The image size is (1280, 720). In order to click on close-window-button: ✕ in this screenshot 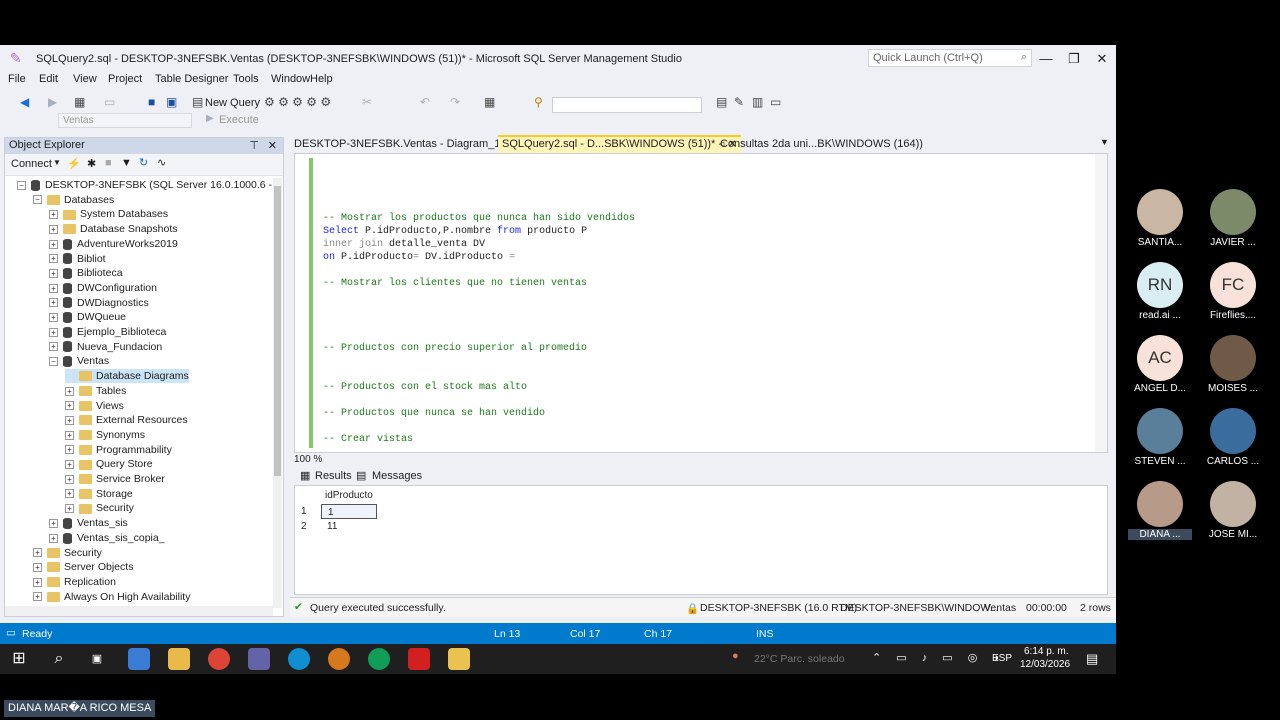, I will do `click(1102, 59)`.